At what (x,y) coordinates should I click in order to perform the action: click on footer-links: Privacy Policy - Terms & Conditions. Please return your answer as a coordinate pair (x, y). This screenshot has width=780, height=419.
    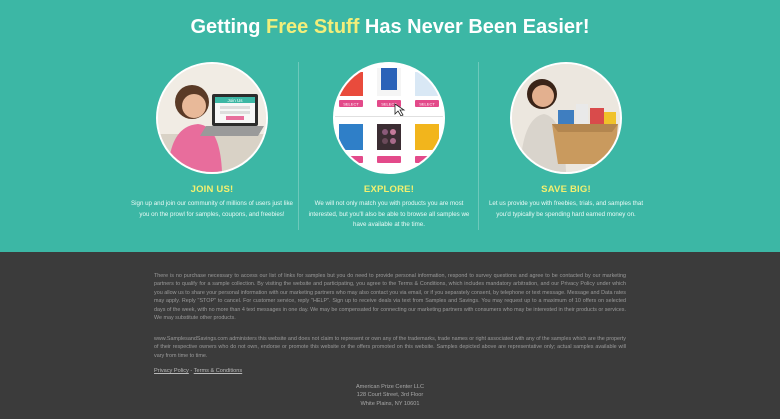
    Looking at the image, I should click on (198, 371).